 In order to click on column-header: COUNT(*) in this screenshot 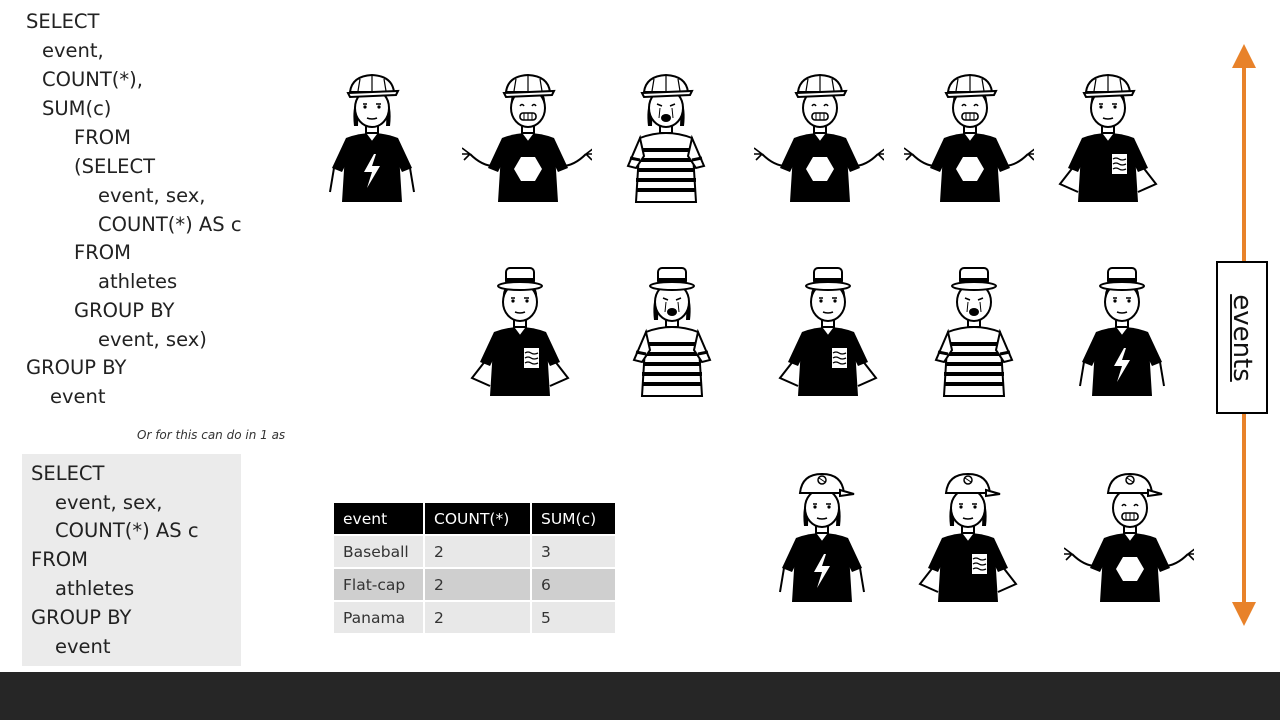, I will do `click(477, 518)`.